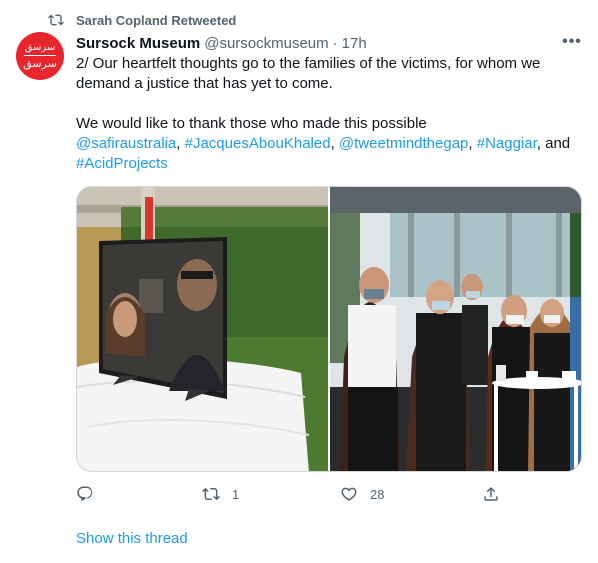 The image size is (598, 563). Describe the element at coordinates (291, 494) in the screenshot. I see `tweet-actions: 1 28` at that location.